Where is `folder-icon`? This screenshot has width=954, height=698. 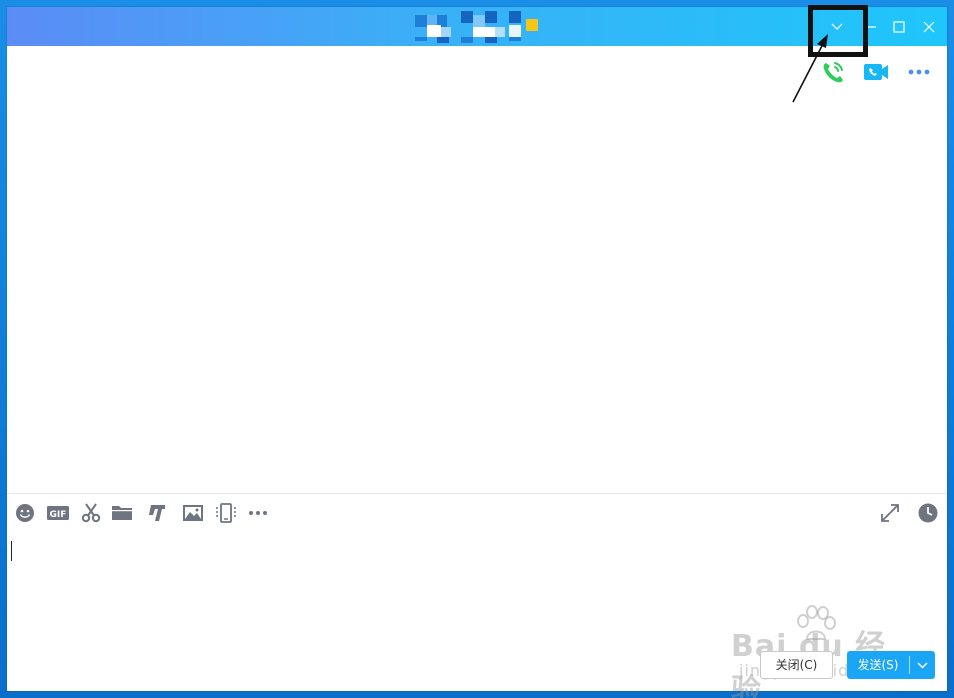
folder-icon is located at coordinates (122, 513).